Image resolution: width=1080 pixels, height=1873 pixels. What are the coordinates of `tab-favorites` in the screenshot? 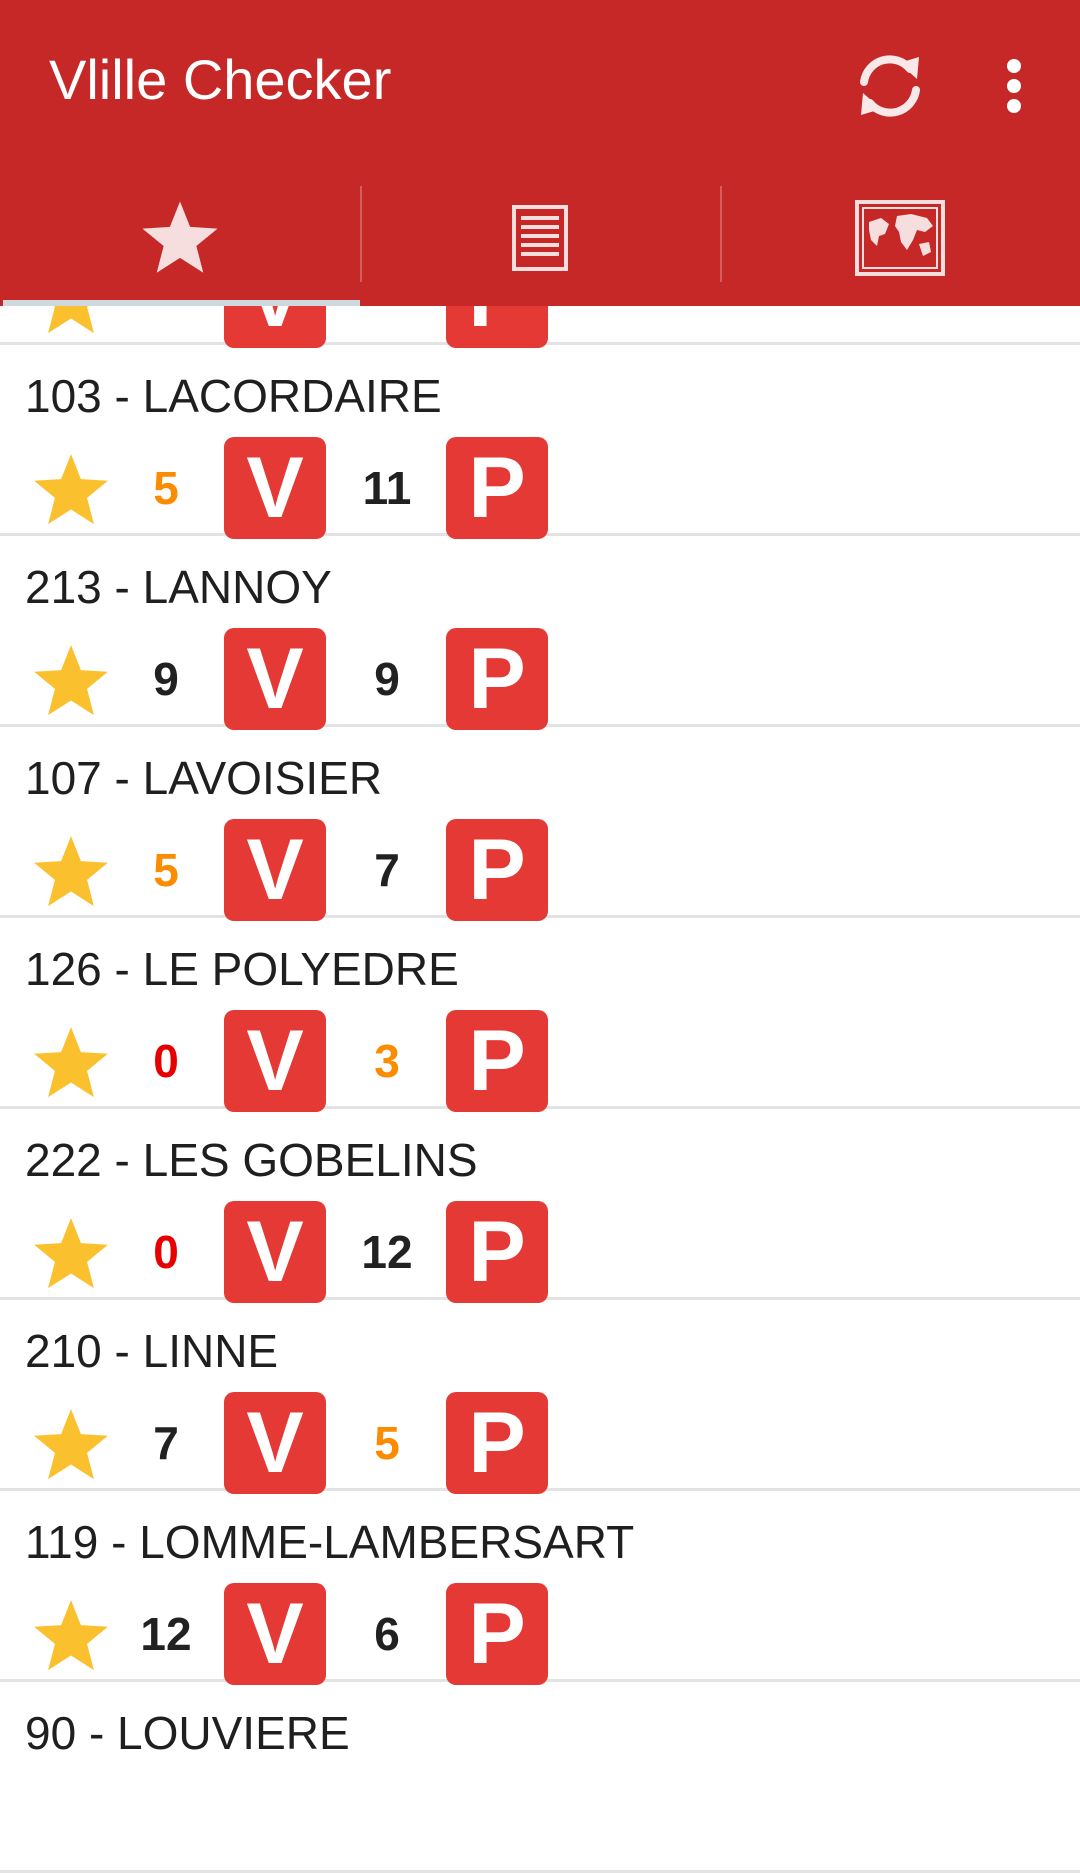 It's located at (180, 238).